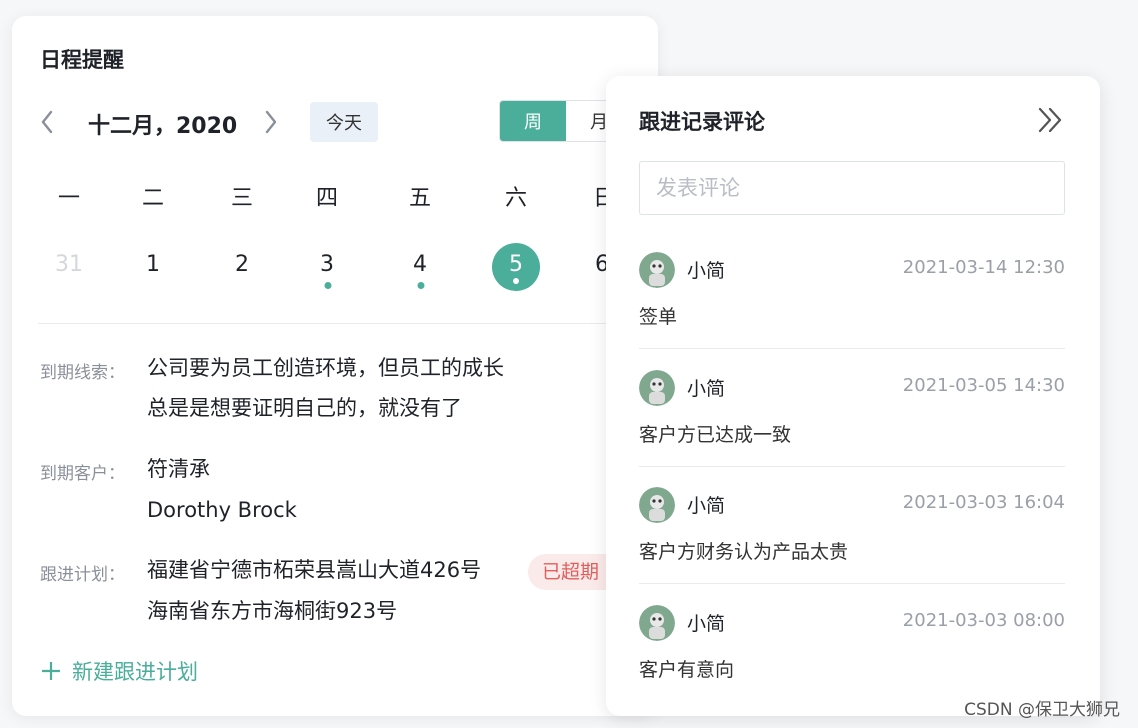 The image size is (1138, 728). Describe the element at coordinates (1050, 120) in the screenshot. I see `collapse-double-chevron-icon` at that location.